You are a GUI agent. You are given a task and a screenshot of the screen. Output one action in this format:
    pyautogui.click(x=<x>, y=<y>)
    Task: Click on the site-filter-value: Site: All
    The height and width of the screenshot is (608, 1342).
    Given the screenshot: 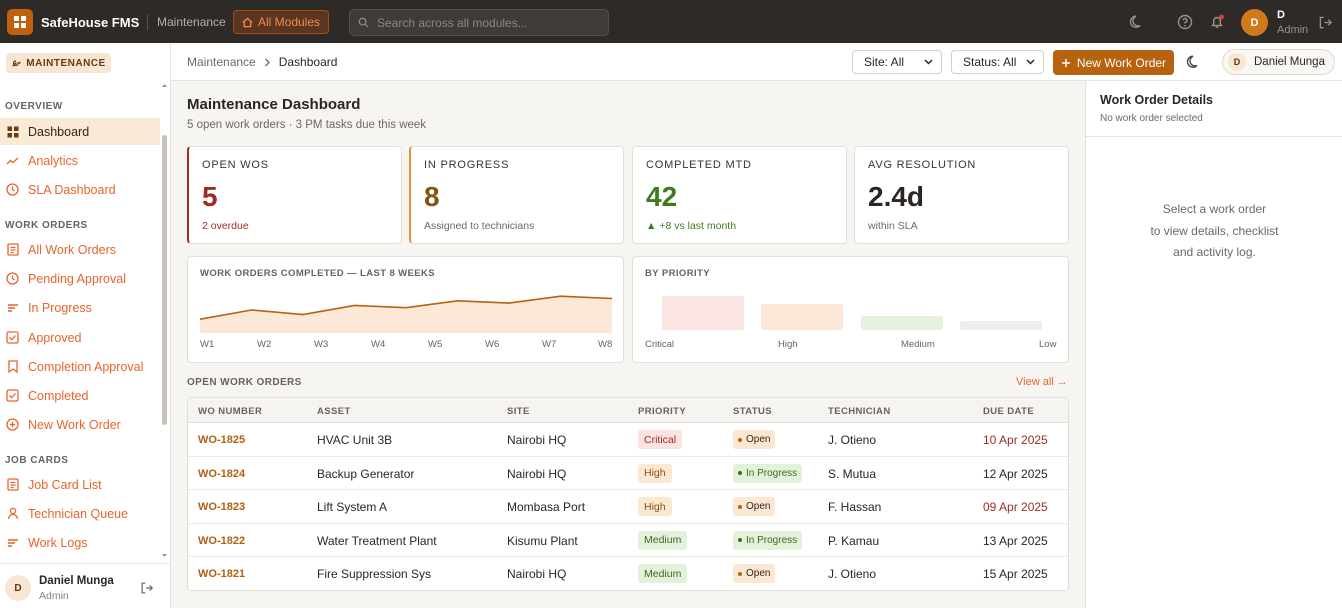 What is the action you would take?
    pyautogui.click(x=884, y=62)
    